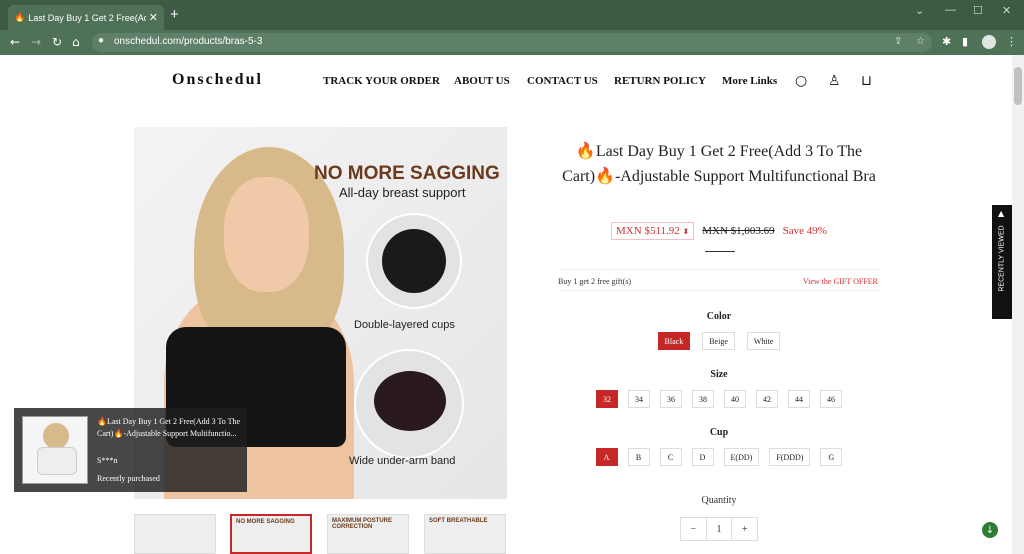 This screenshot has width=1024, height=554. I want to click on size-option-34: 34, so click(639, 399).